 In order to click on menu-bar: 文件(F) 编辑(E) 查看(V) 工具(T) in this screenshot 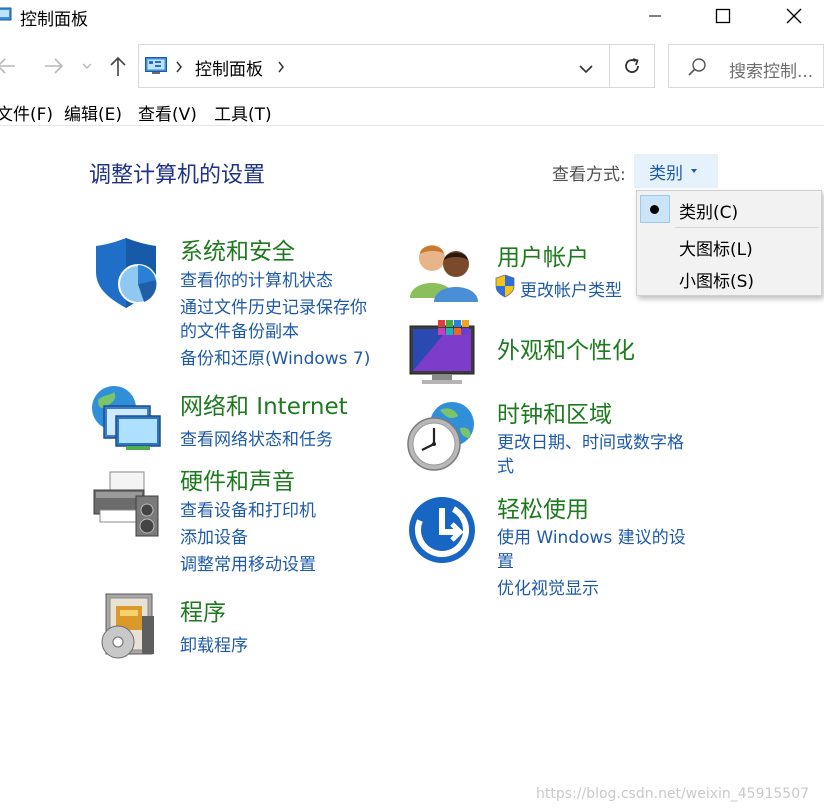, I will do `click(412, 111)`.